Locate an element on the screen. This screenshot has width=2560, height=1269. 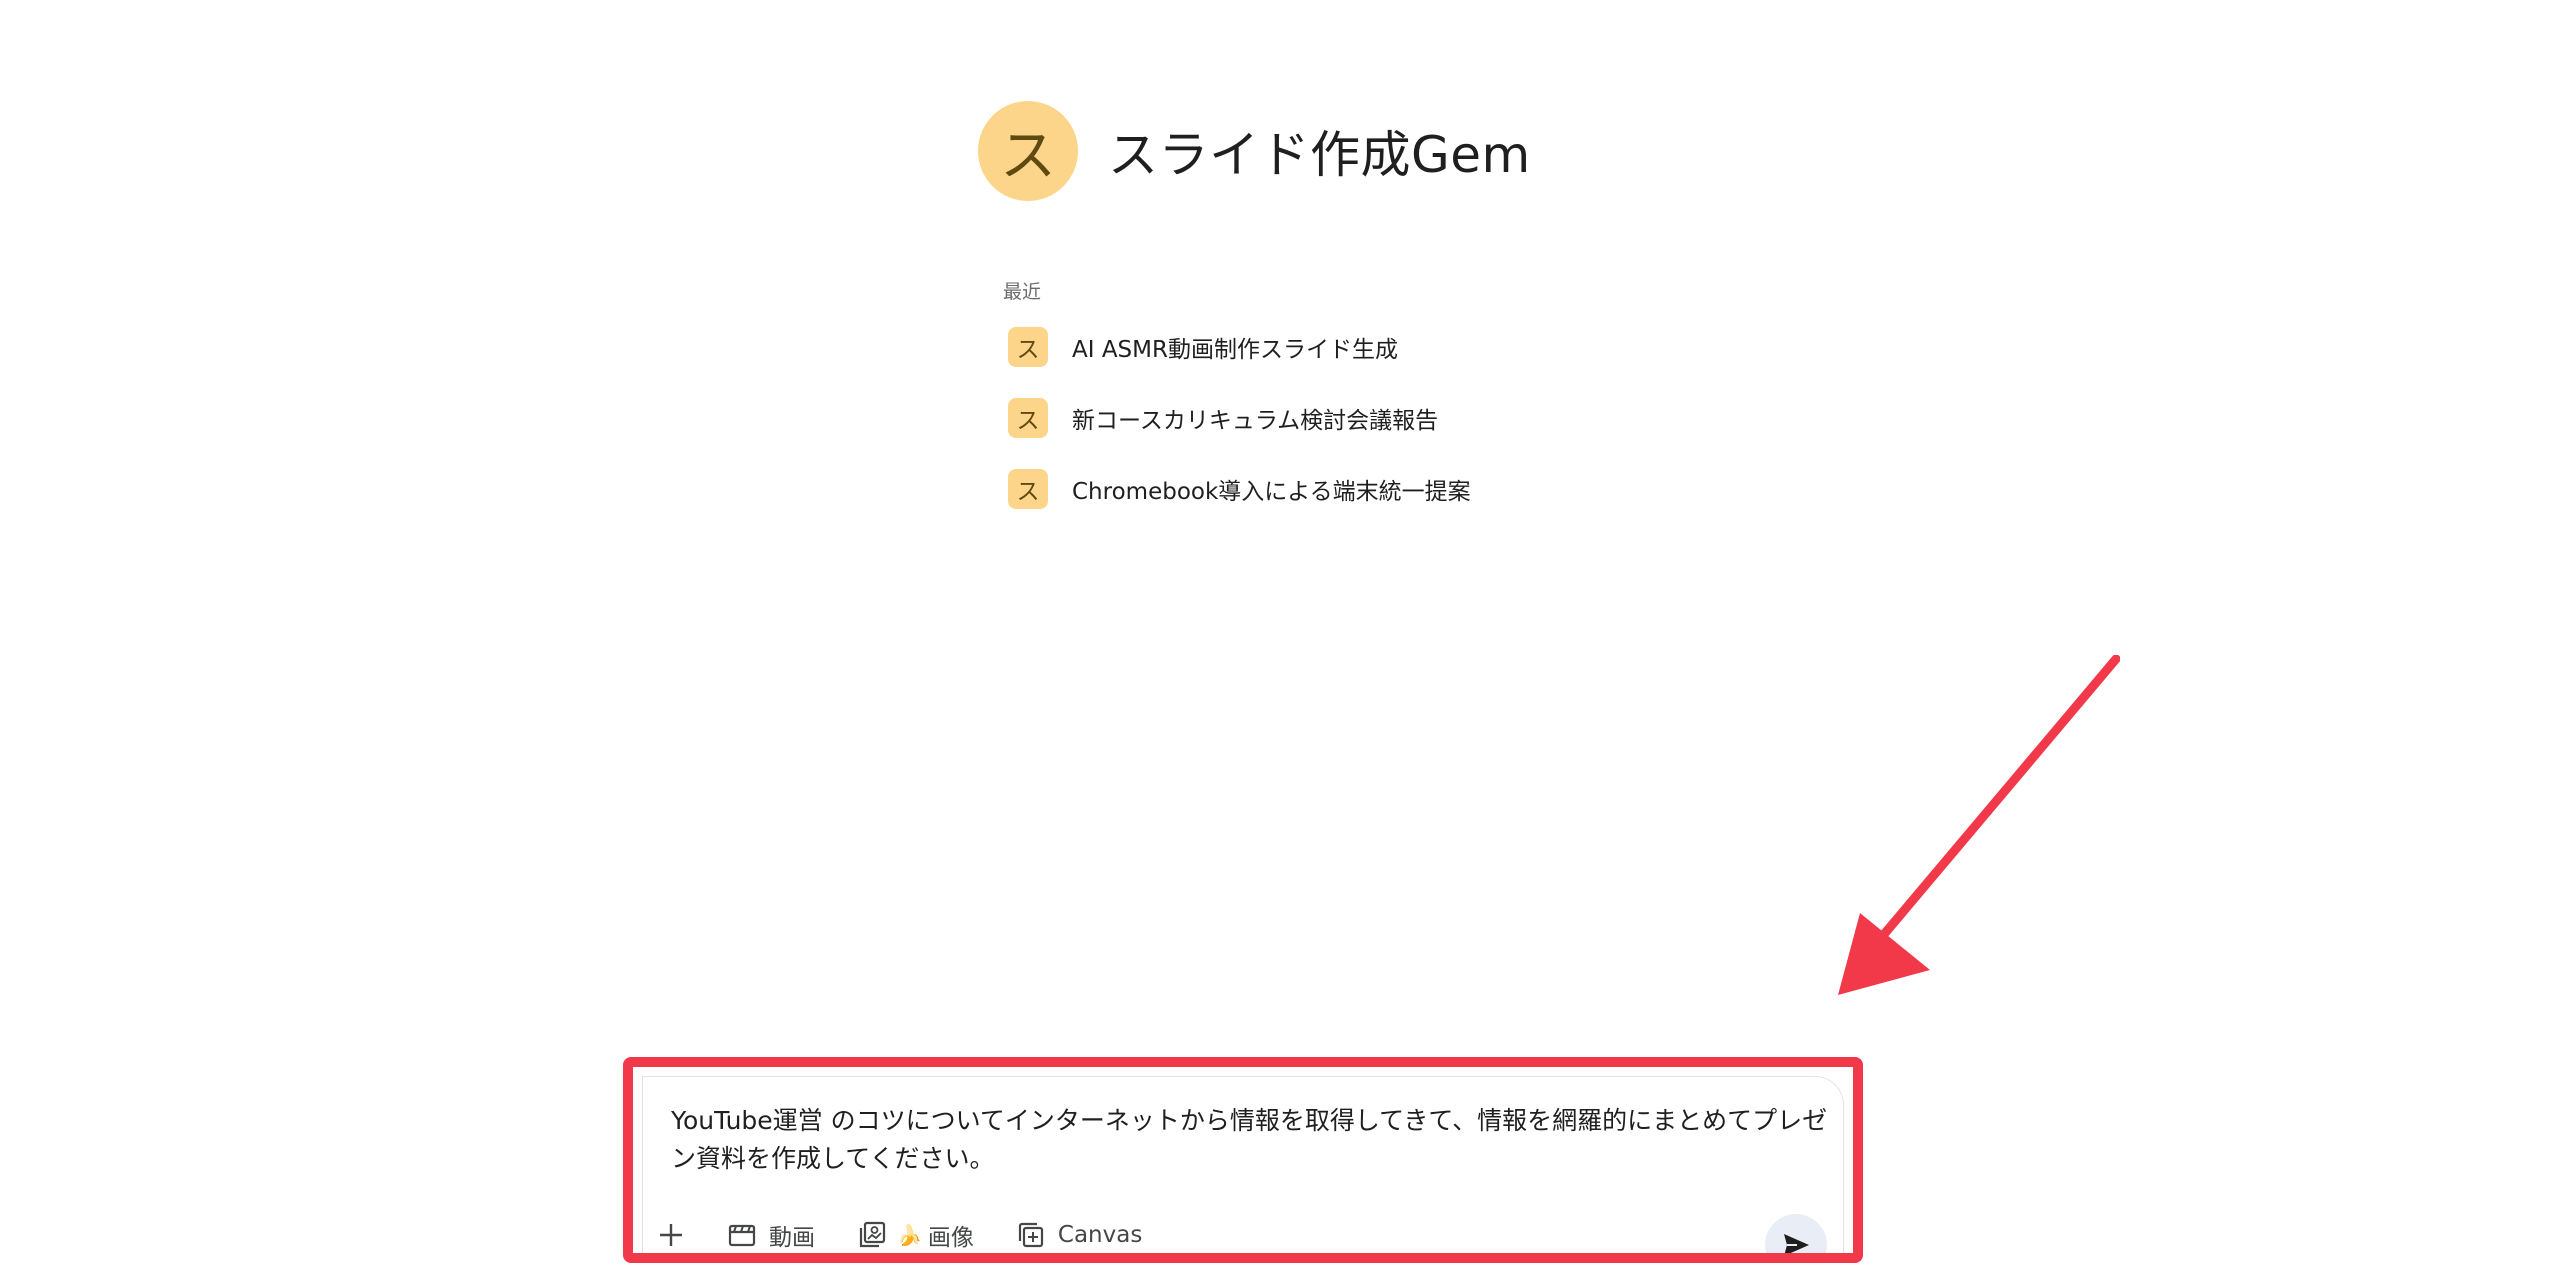
send-icon is located at coordinates (1796, 1243).